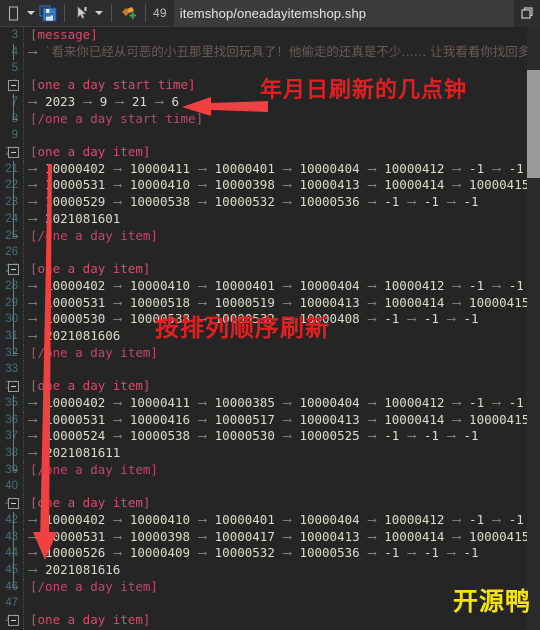  What do you see at coordinates (533, 328) in the screenshot?
I see `vertical-scrollbar` at bounding box center [533, 328].